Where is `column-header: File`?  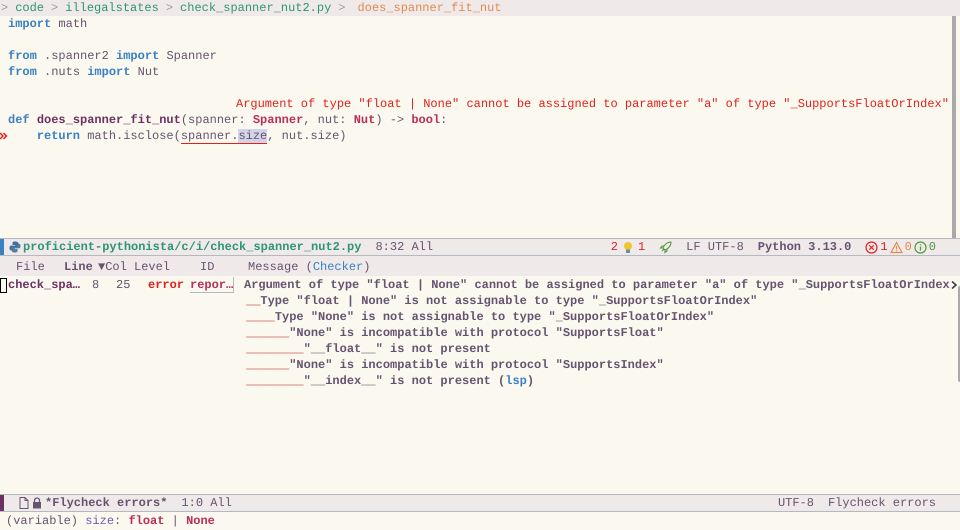 column-header: File is located at coordinates (30, 267).